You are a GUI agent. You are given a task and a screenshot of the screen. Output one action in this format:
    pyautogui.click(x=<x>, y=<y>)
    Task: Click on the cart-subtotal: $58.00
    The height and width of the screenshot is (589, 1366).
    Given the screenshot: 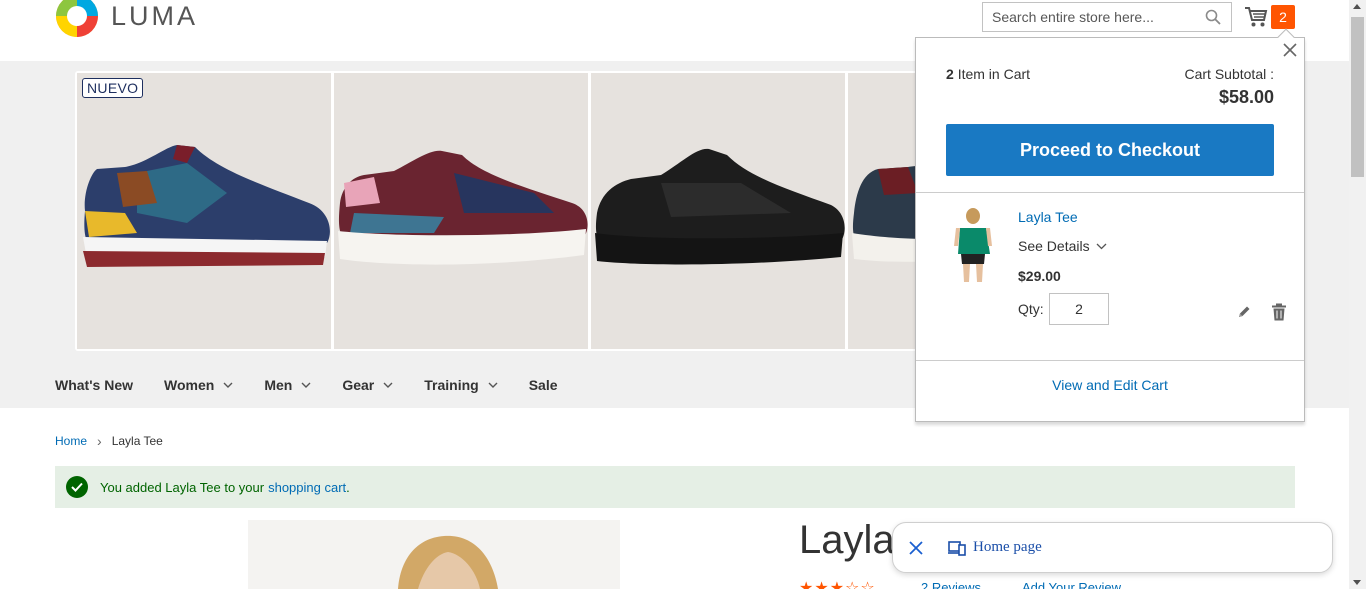 What is the action you would take?
    pyautogui.click(x=1246, y=97)
    